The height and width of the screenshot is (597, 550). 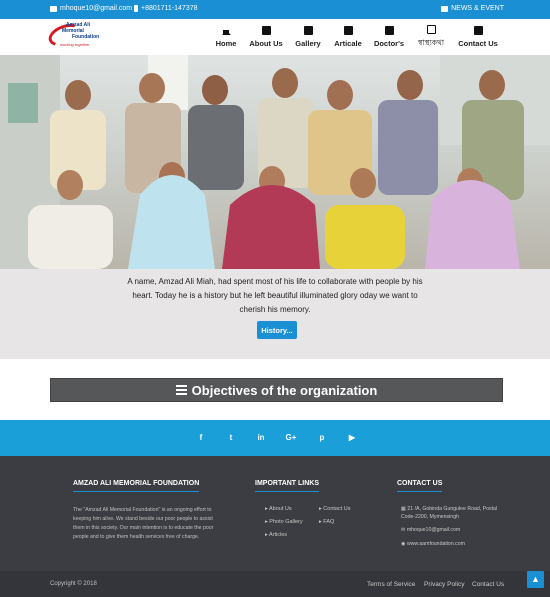 I want to click on footer-link-about-label: About Us, so click(x=280, y=509).